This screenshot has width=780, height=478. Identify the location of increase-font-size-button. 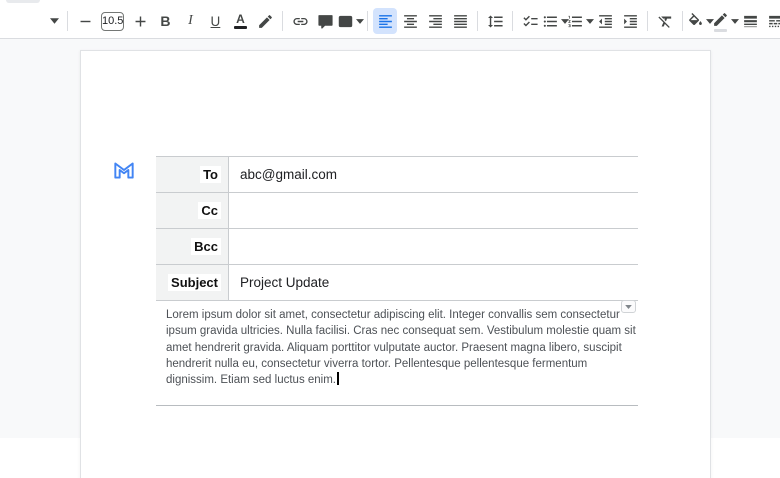
(140, 21).